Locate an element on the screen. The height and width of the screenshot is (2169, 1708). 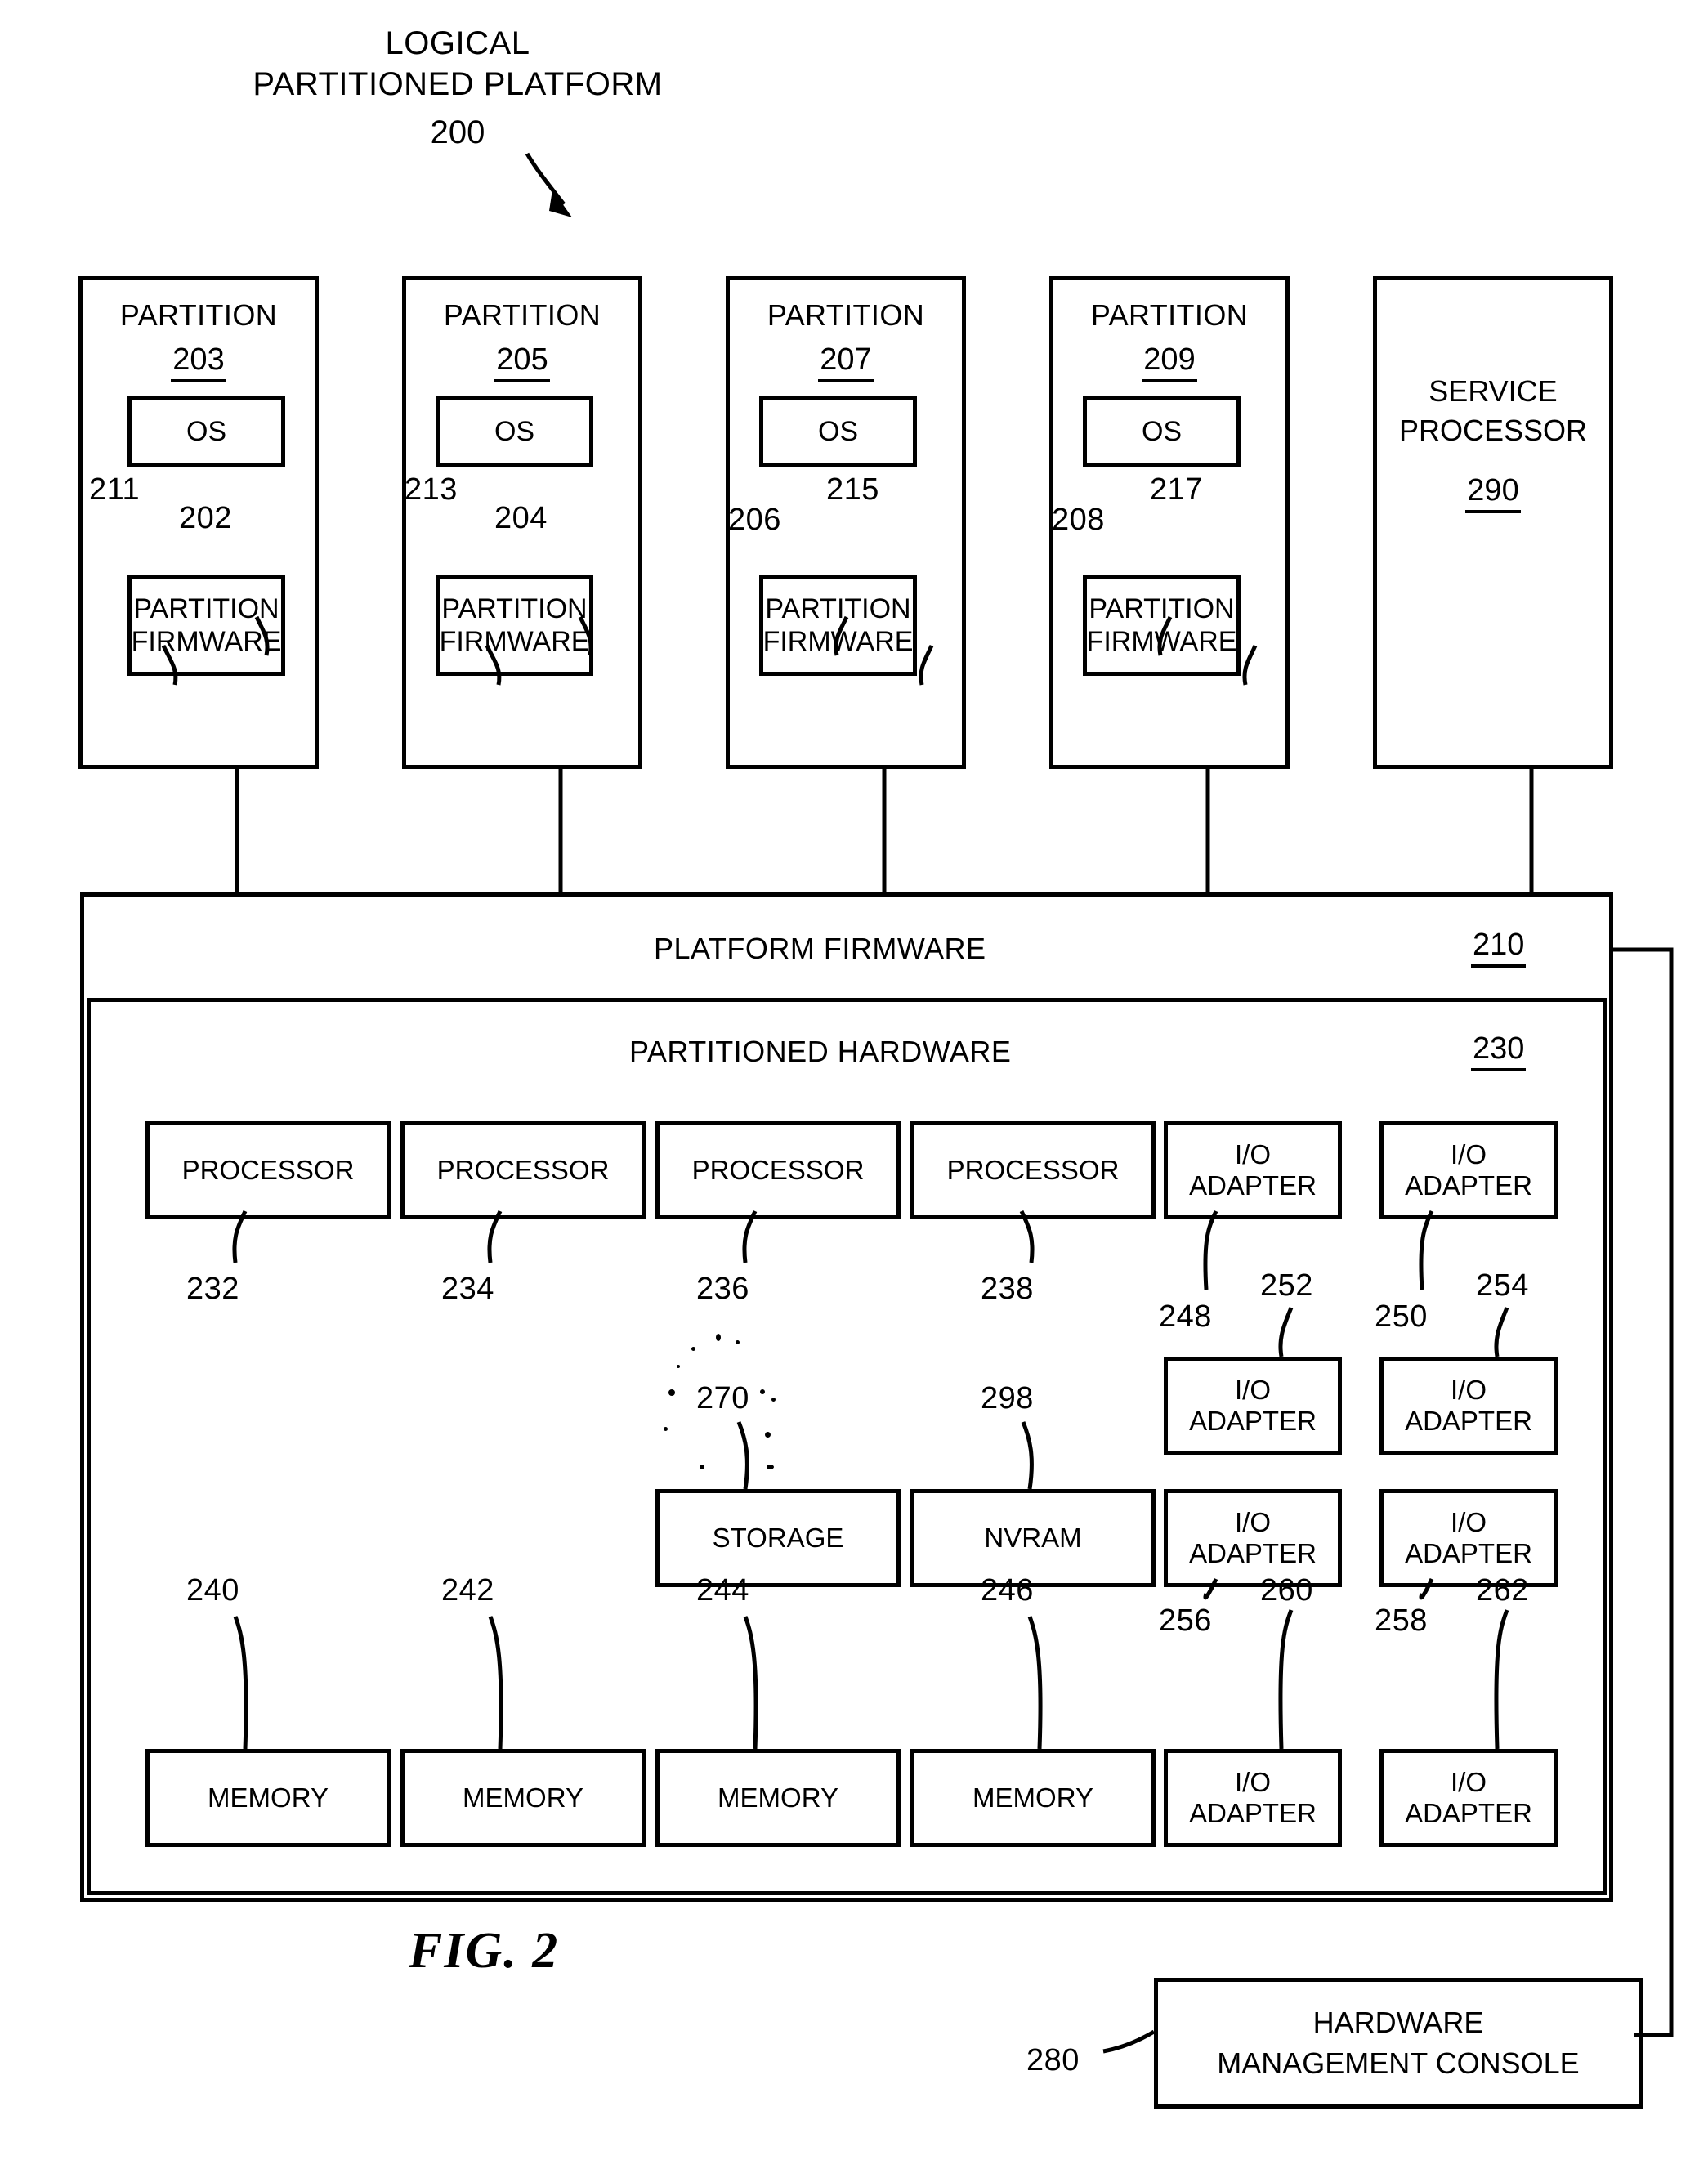
ref-label-254: 254 is located at coordinates (1502, 1285).